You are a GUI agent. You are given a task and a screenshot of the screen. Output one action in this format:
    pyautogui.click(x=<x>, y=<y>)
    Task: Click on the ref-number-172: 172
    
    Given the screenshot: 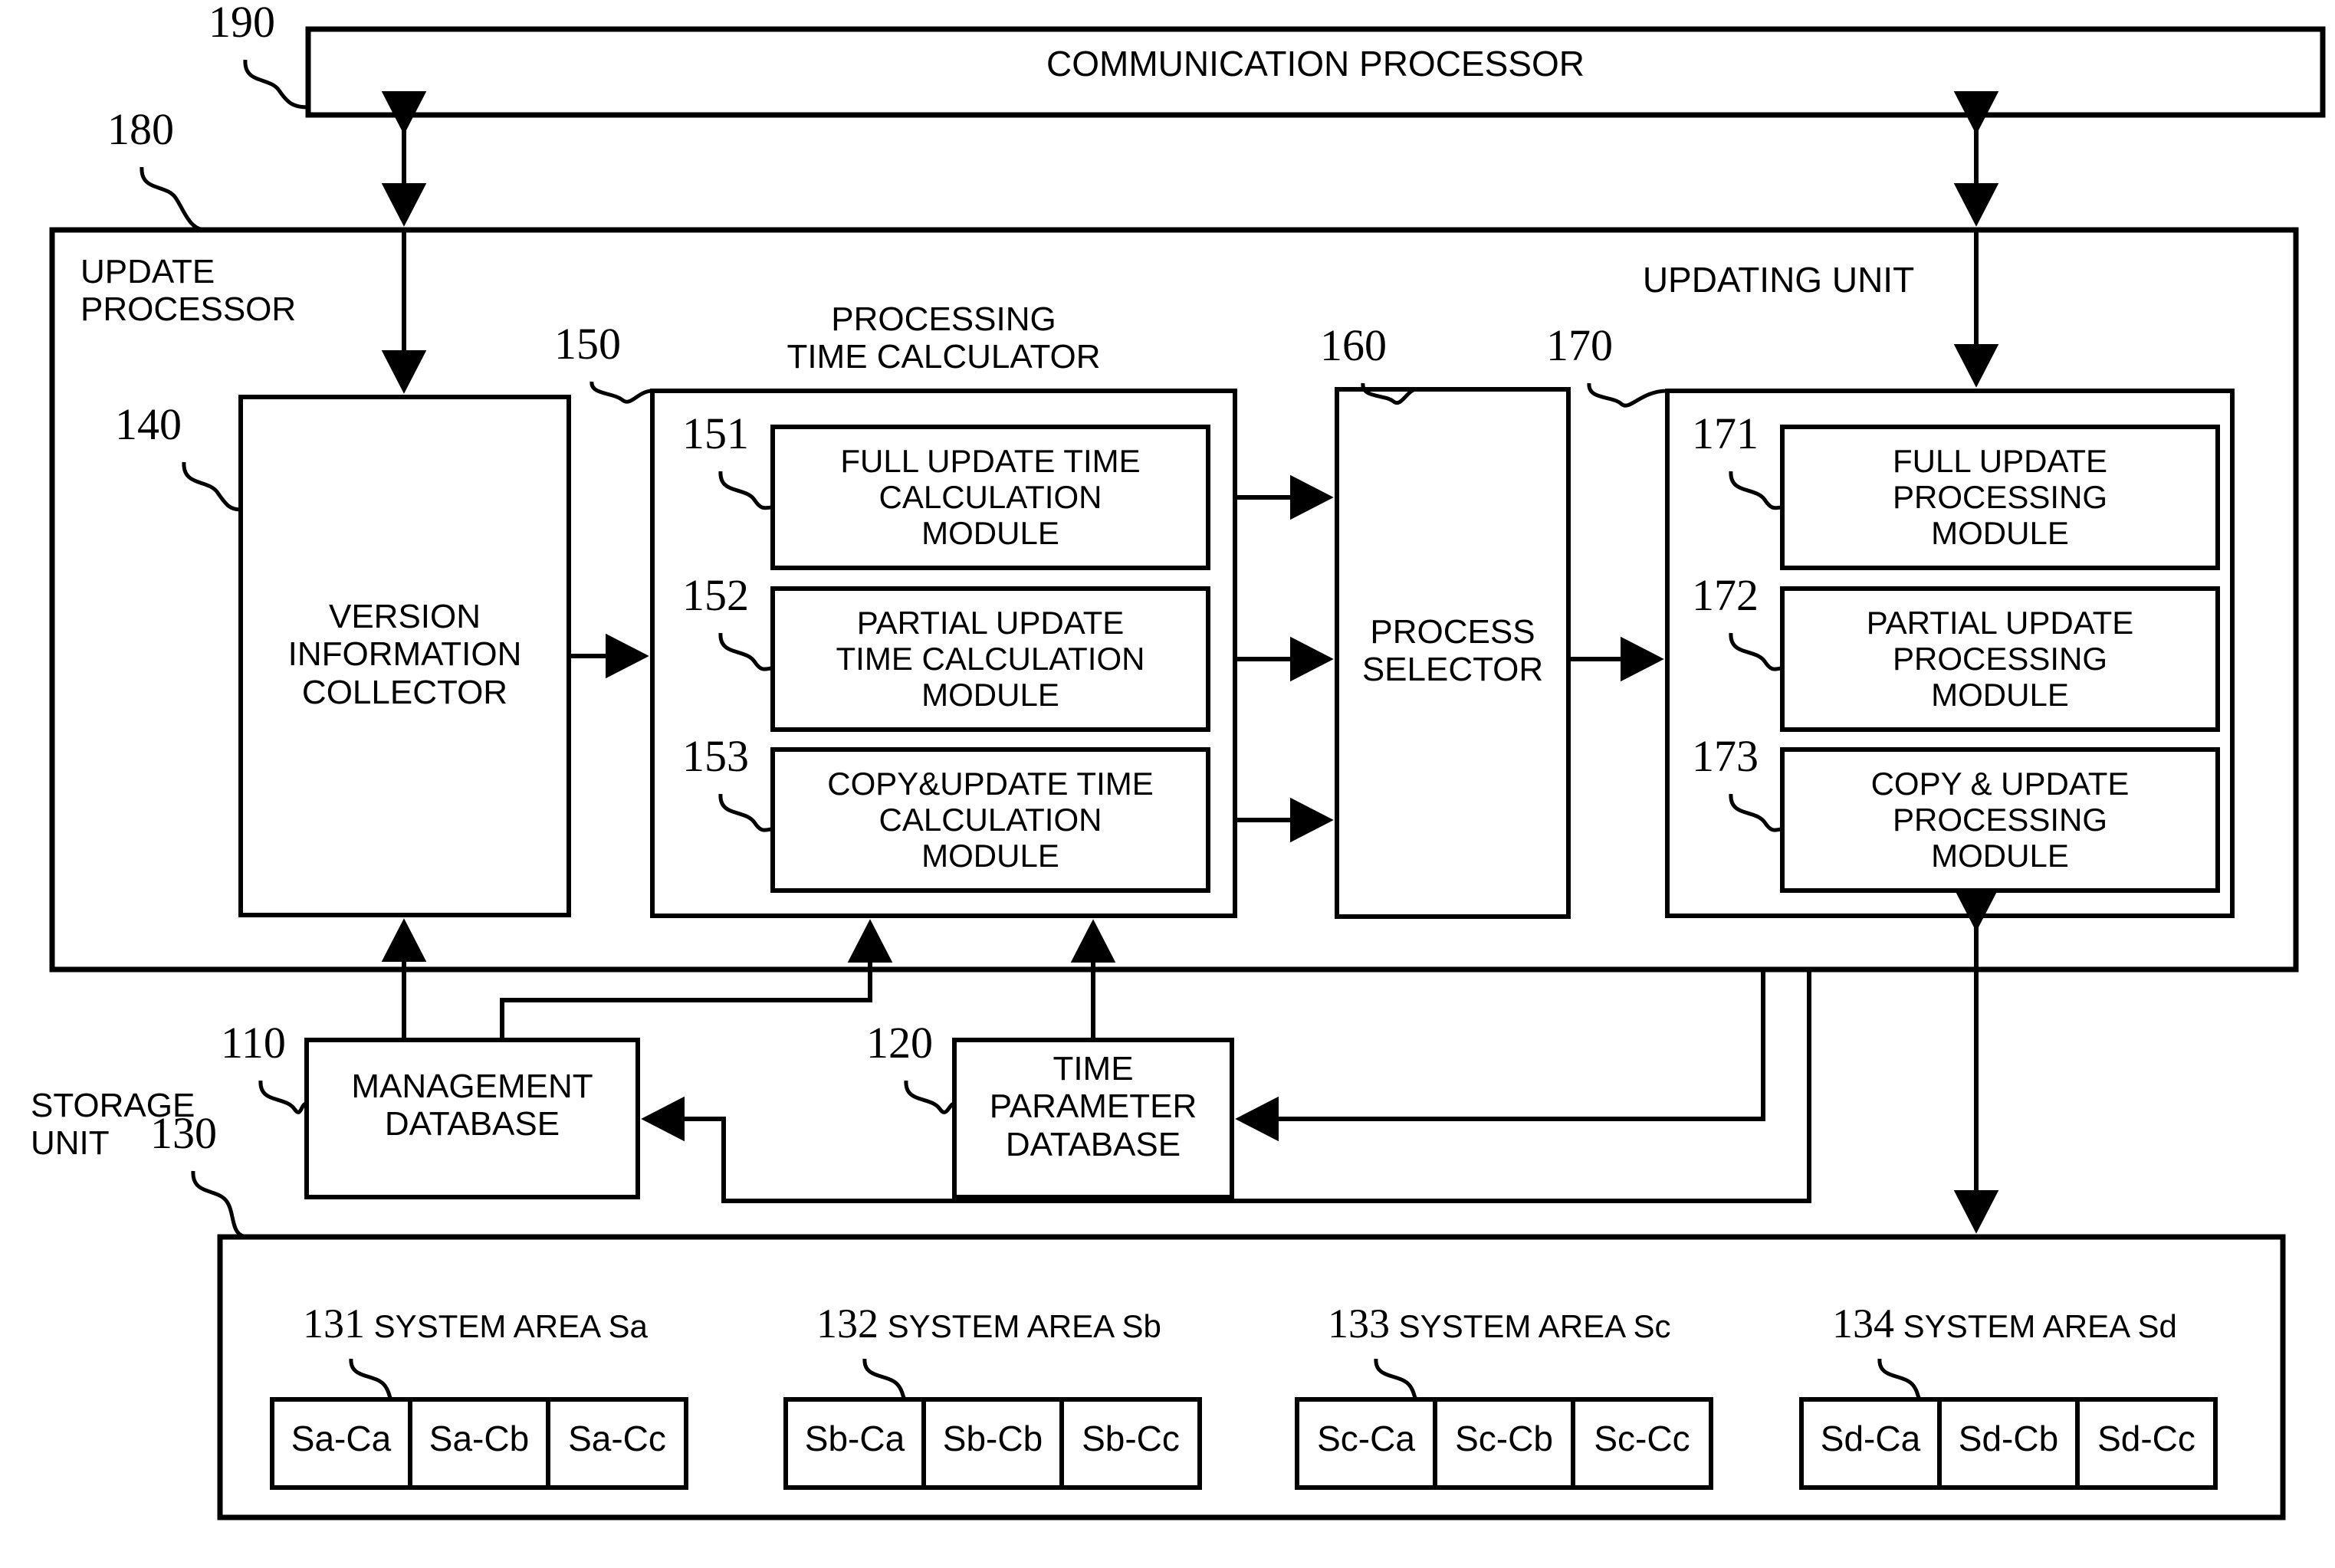 What is the action you would take?
    pyautogui.click(x=1725, y=595)
    